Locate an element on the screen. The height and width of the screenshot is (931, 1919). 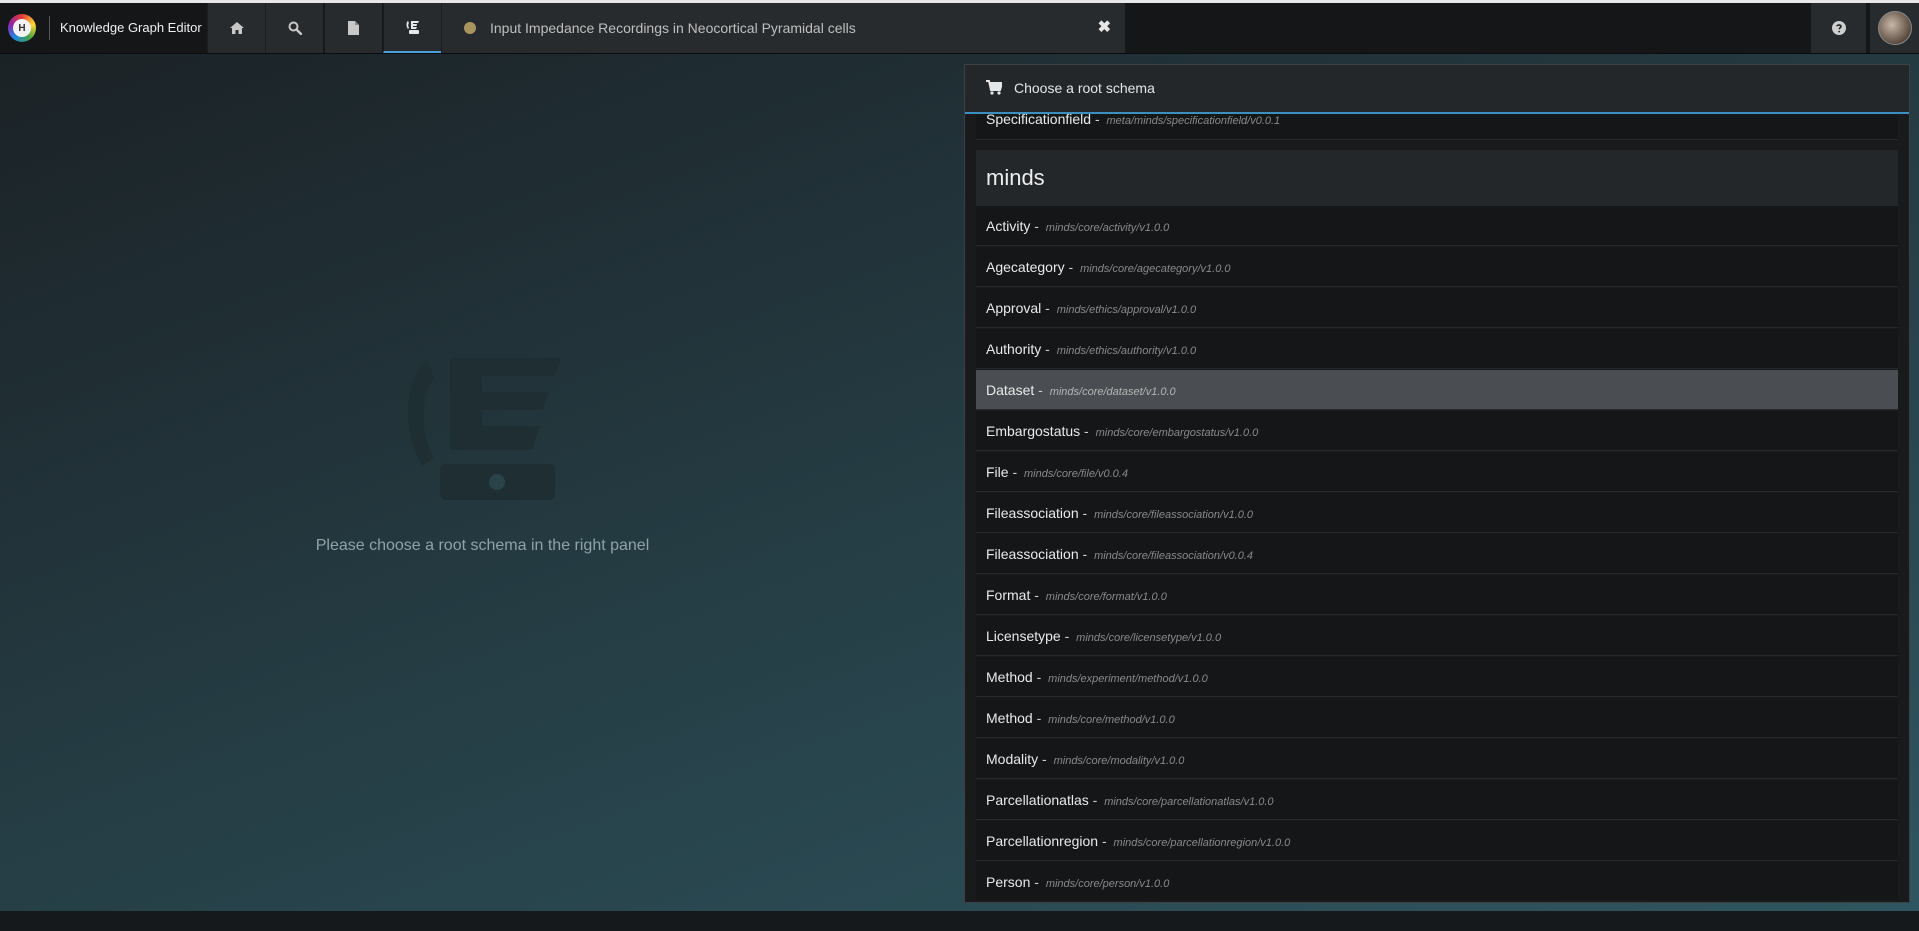
search-icon is located at coordinates (295, 28).